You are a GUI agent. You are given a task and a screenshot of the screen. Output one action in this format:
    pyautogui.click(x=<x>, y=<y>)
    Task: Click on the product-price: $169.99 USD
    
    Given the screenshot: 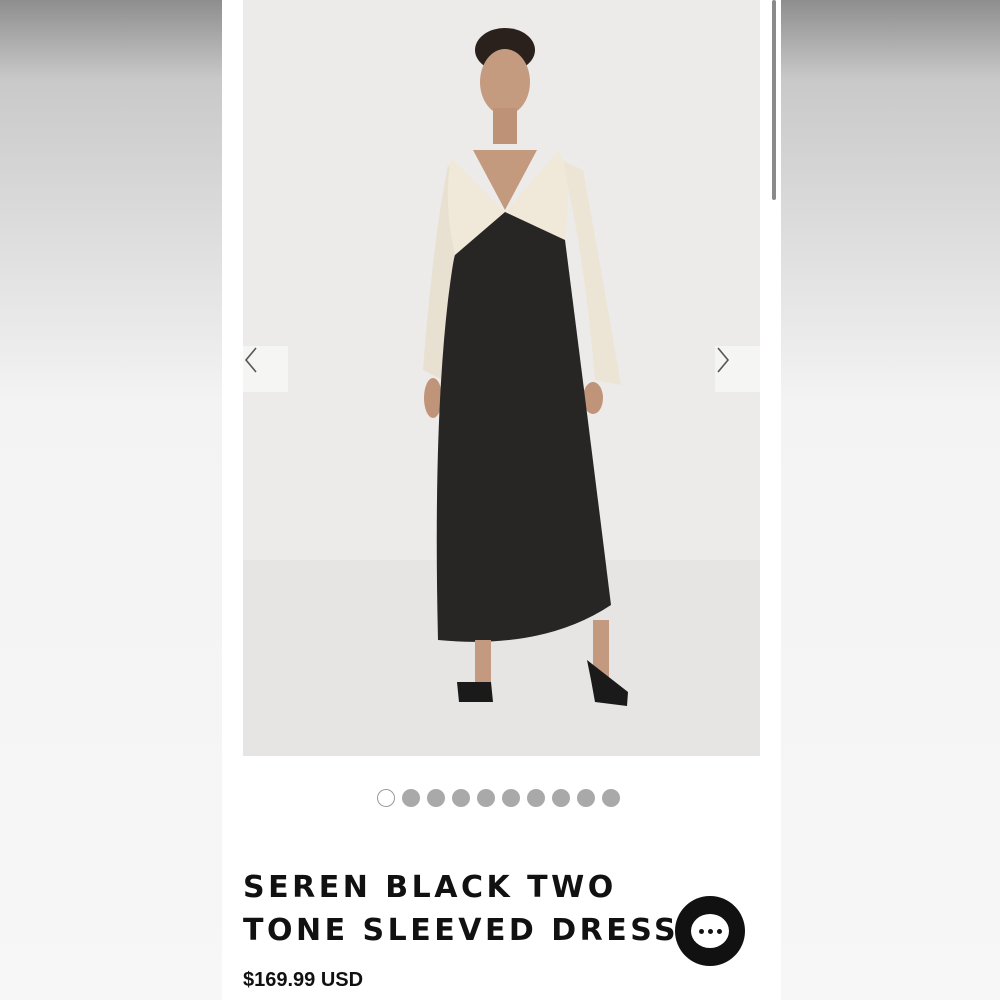 What is the action you would take?
    pyautogui.click(x=303, y=980)
    